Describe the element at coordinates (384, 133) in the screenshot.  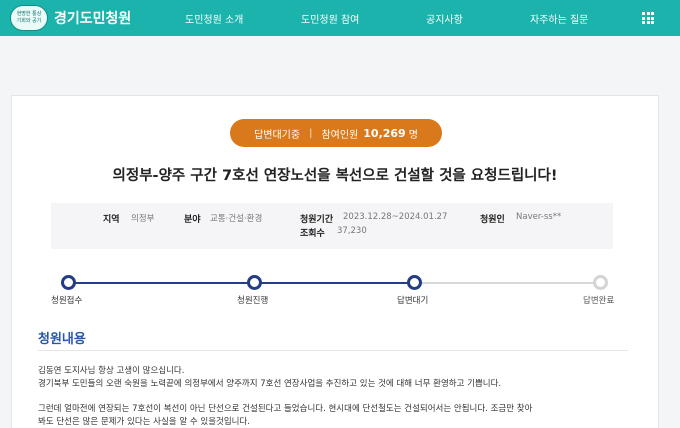
I see `participants-count: 10,269` at that location.